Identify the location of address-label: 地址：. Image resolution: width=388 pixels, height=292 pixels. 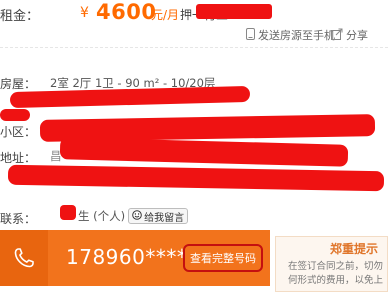
(18, 158).